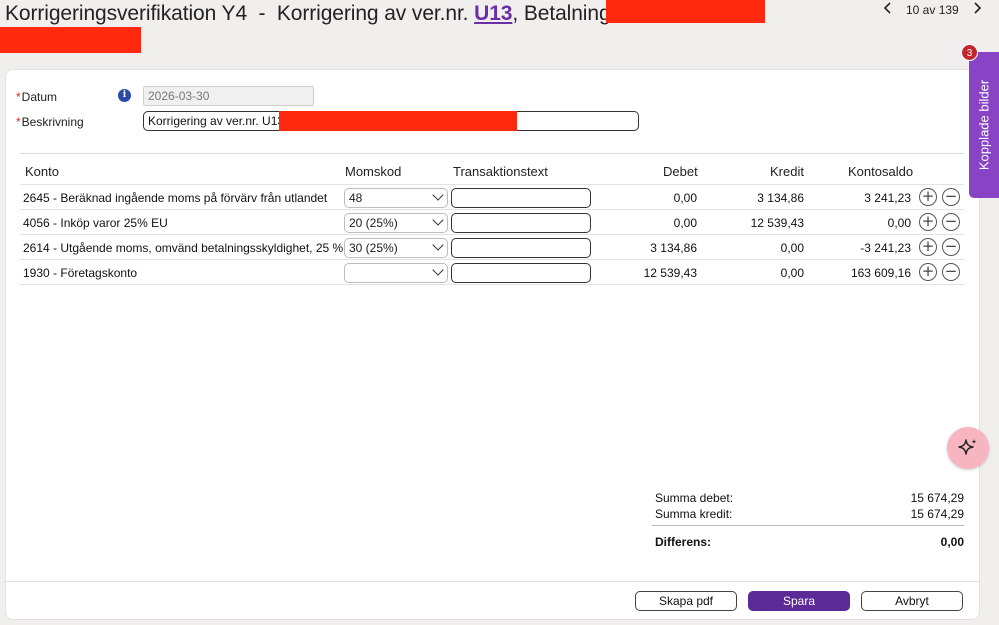 This screenshot has height=625, width=999. I want to click on summary-divider, so click(808, 525).